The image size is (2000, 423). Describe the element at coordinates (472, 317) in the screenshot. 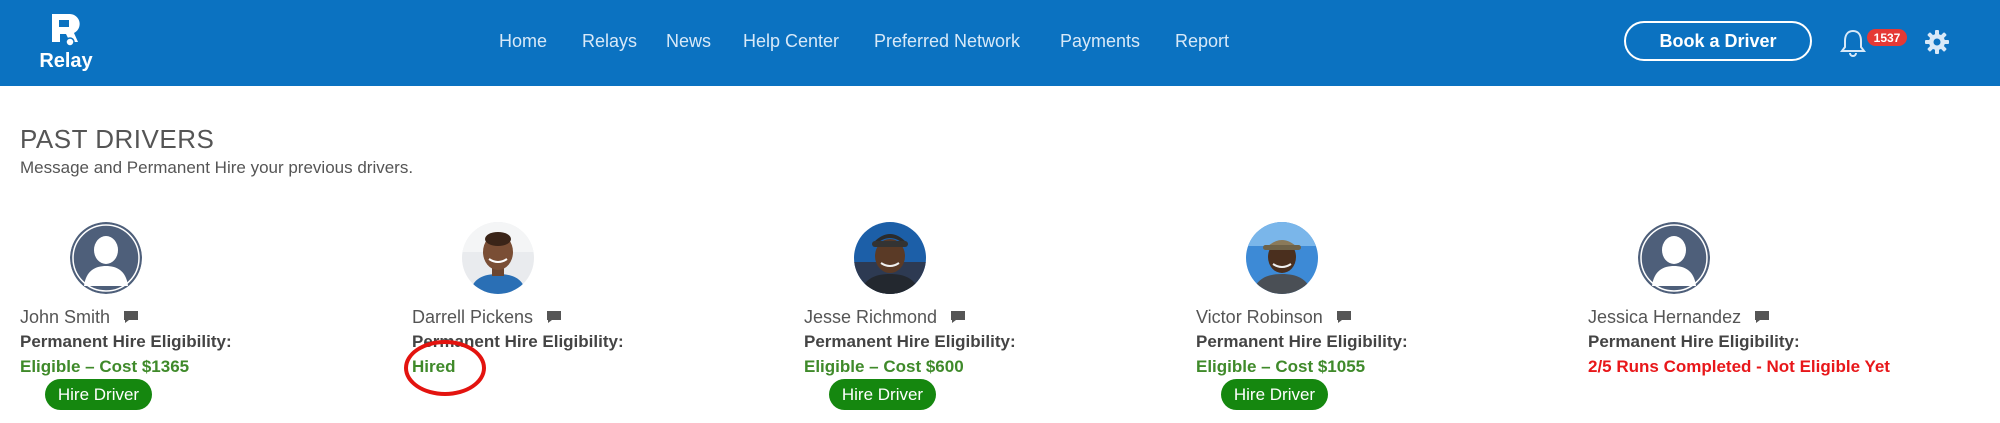

I see `driver-name: Darrell Pickens` at that location.